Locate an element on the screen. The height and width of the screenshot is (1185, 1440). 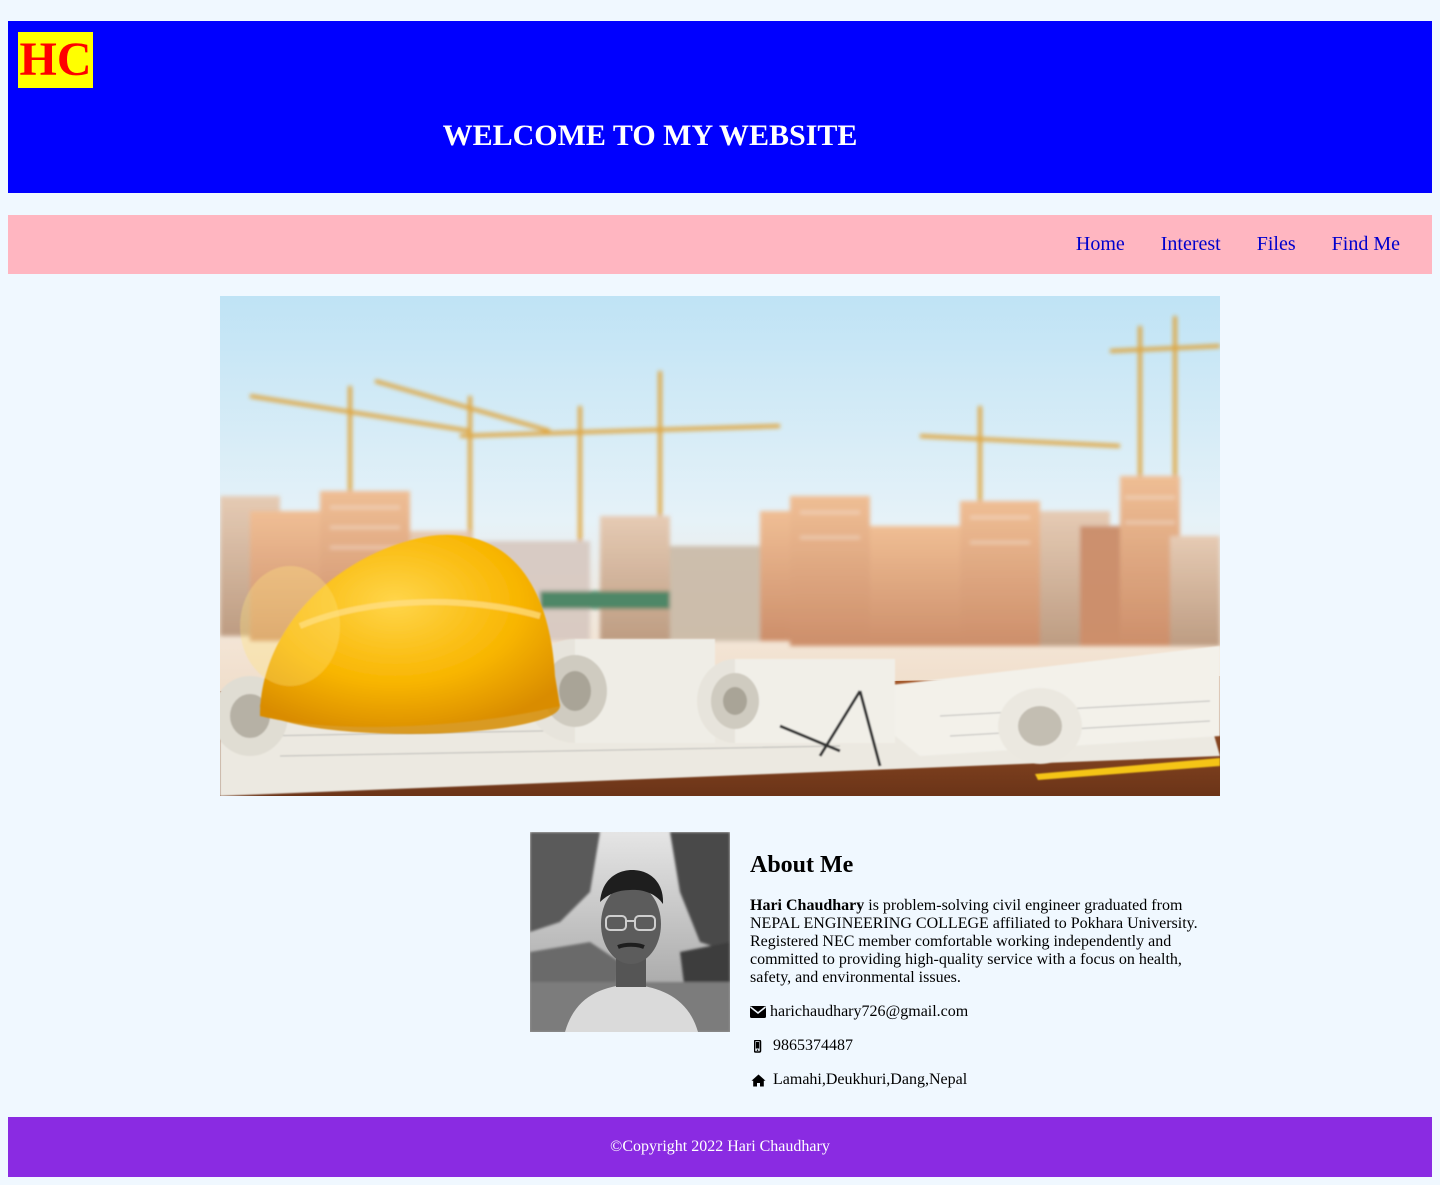
profile-photo-image is located at coordinates (630, 932).